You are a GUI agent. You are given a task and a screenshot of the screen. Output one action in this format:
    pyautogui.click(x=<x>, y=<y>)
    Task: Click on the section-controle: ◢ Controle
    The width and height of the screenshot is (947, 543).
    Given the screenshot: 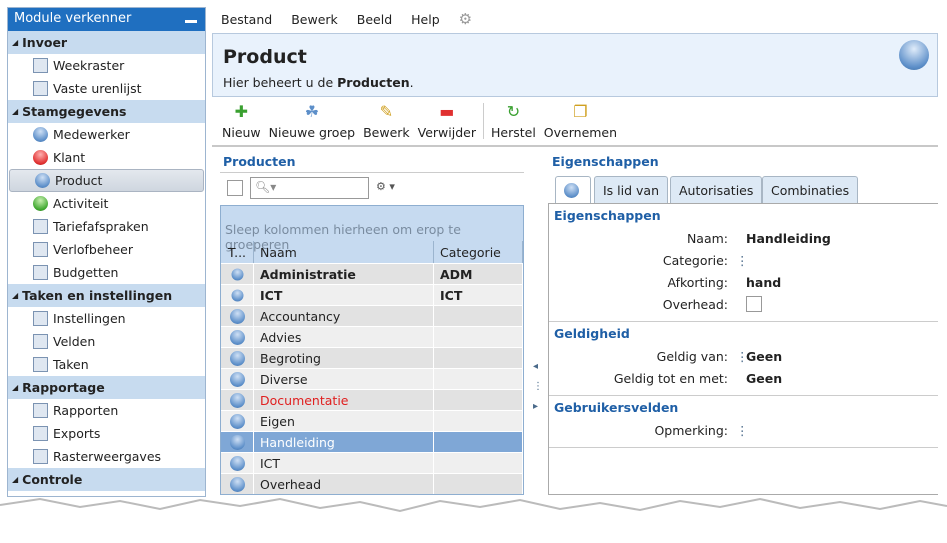 What is the action you would take?
    pyautogui.click(x=106, y=479)
    